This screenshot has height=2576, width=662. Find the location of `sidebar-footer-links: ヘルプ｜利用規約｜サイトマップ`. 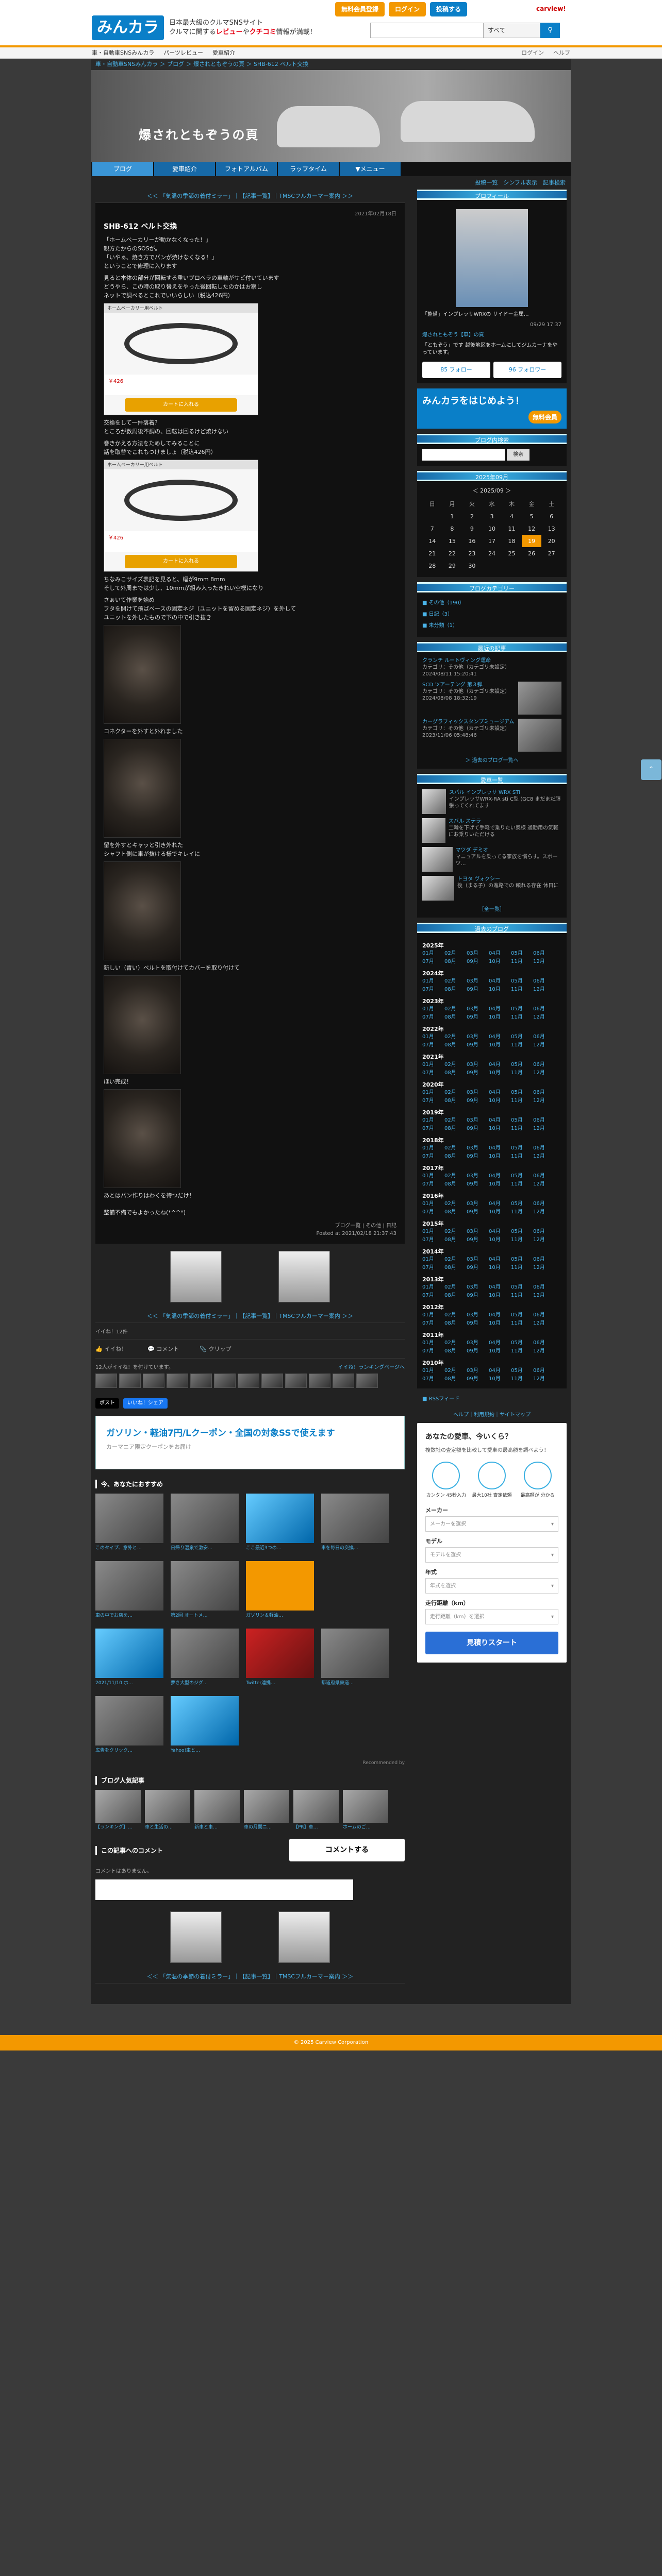

sidebar-footer-links: ヘルプ｜利用規約｜サイトマップ is located at coordinates (492, 1414).